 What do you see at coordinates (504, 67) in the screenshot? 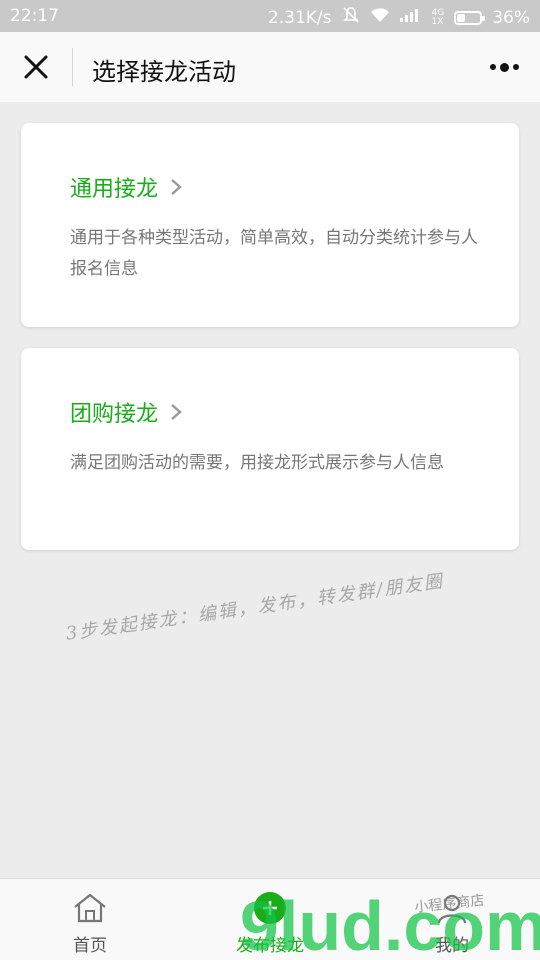
I see `more-button` at bounding box center [504, 67].